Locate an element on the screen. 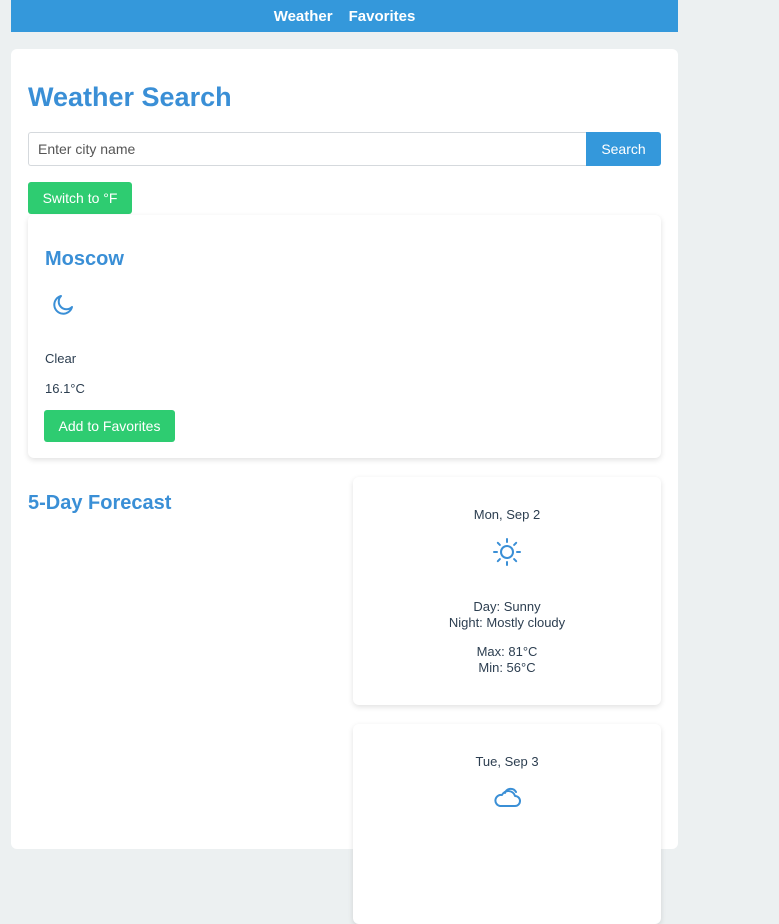  sun-icon is located at coordinates (507, 552).